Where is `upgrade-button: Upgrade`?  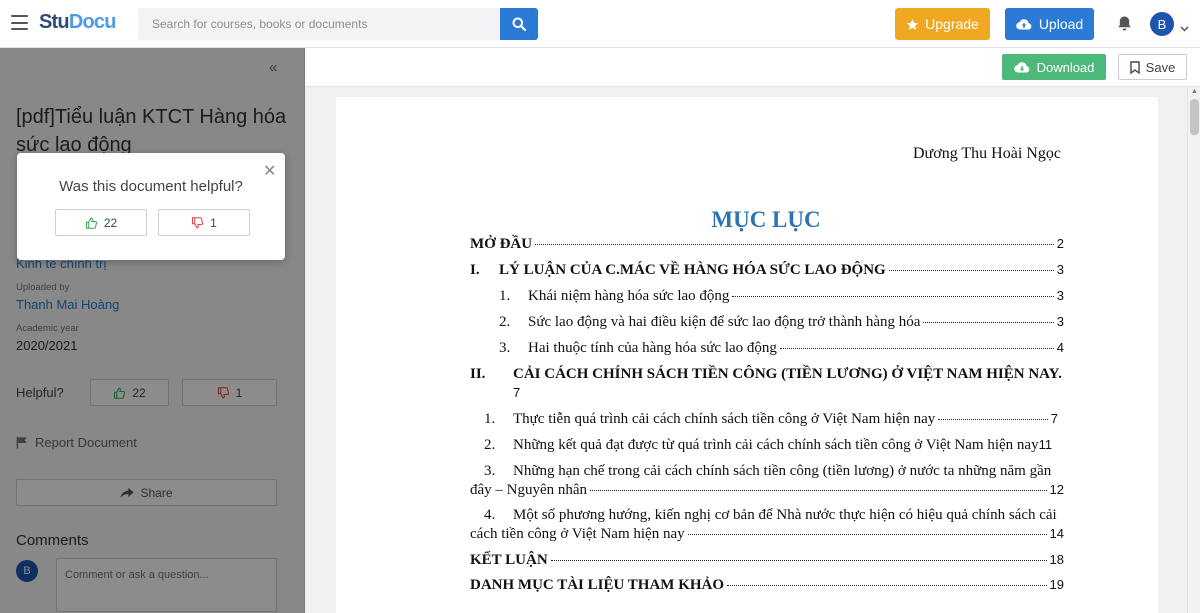 upgrade-button: Upgrade is located at coordinates (942, 24).